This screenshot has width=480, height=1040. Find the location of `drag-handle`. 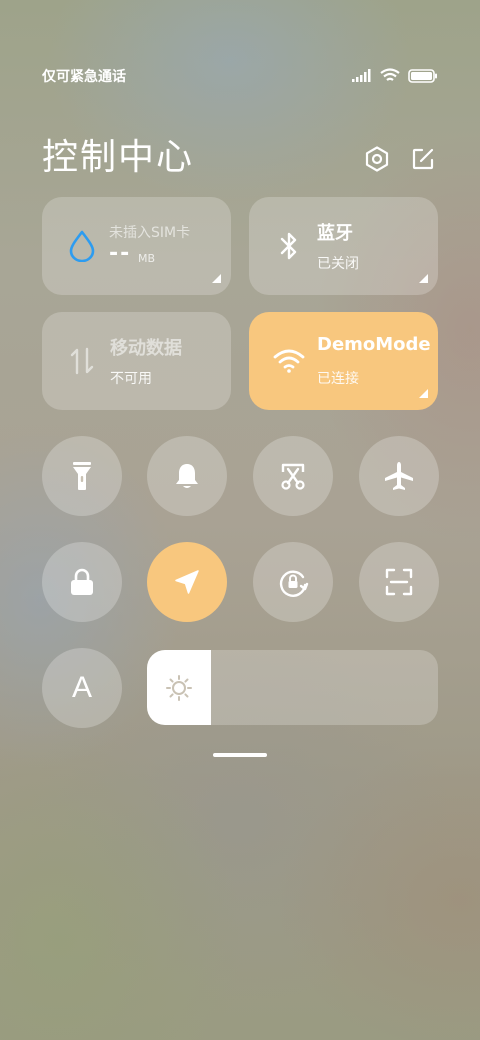

drag-handle is located at coordinates (240, 755).